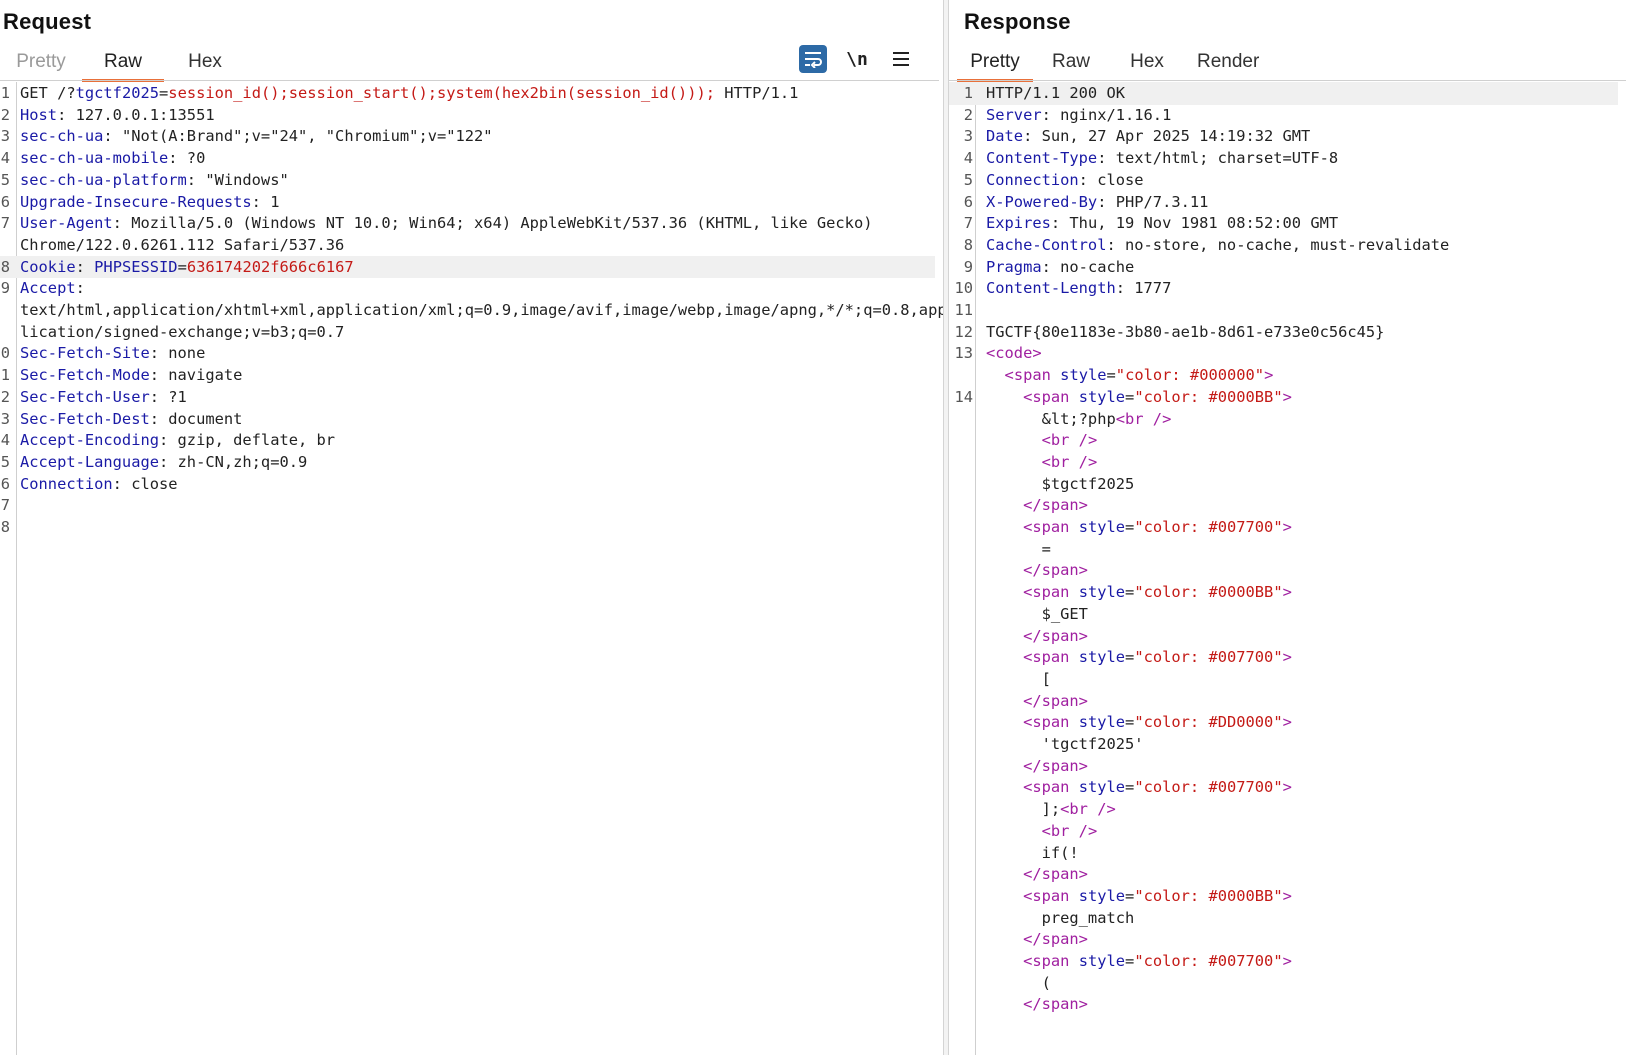  What do you see at coordinates (5, 375) in the screenshot?
I see `line-number: 1` at bounding box center [5, 375].